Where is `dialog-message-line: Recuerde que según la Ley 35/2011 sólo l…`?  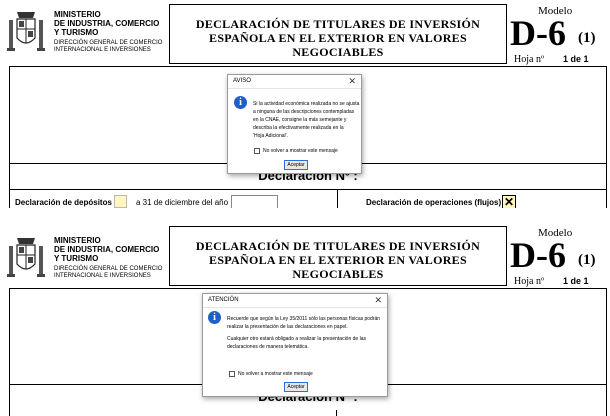 dialog-message-line: Recuerde que según la Ley 35/2011 sólo l… is located at coordinates (304, 319).